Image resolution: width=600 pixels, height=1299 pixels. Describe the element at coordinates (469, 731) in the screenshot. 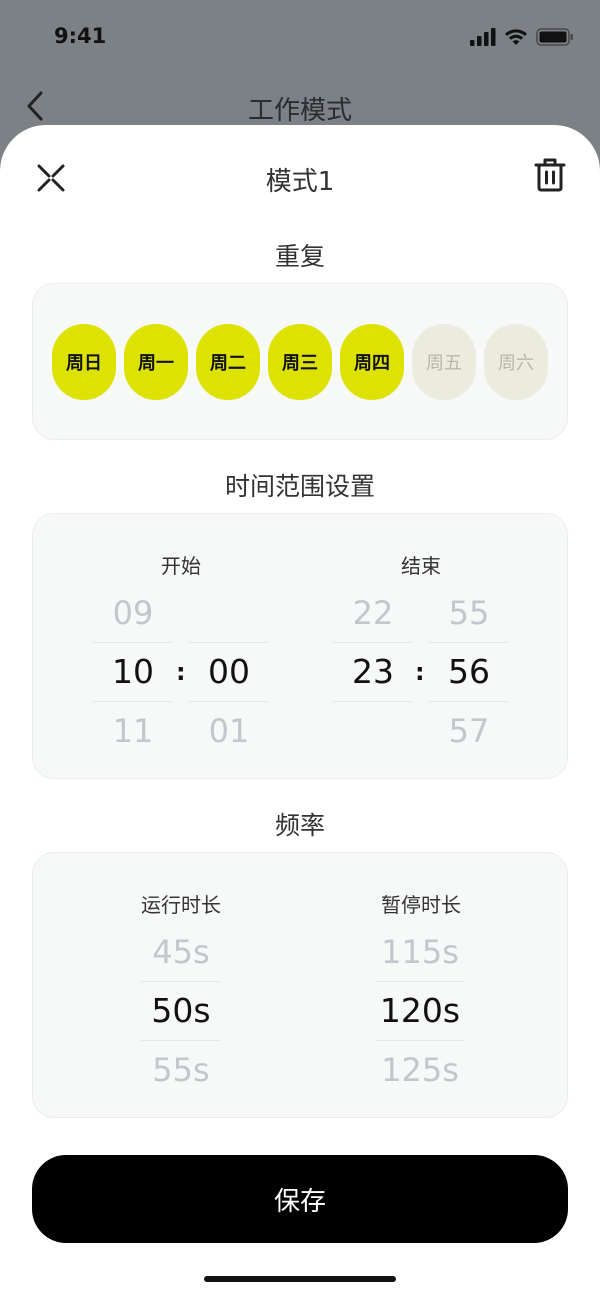

I see `wheel-next-value: 57` at that location.